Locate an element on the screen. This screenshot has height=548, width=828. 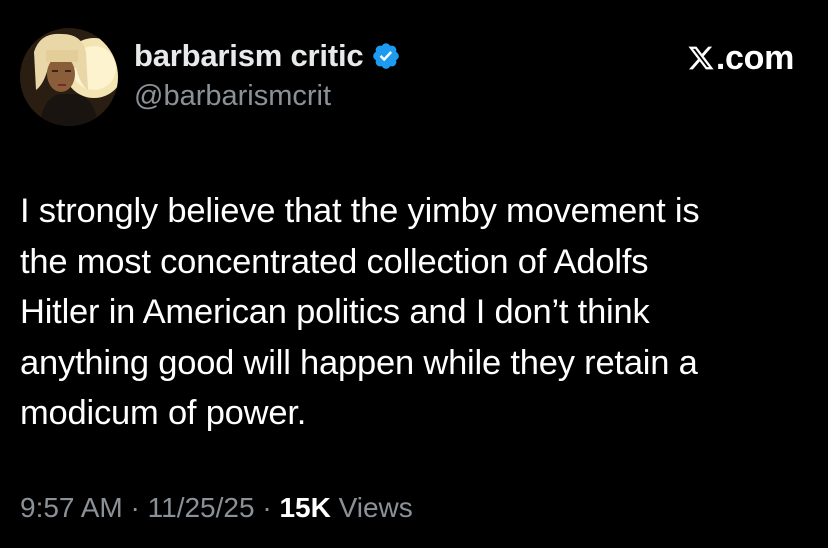
avatar-image is located at coordinates (69, 77).